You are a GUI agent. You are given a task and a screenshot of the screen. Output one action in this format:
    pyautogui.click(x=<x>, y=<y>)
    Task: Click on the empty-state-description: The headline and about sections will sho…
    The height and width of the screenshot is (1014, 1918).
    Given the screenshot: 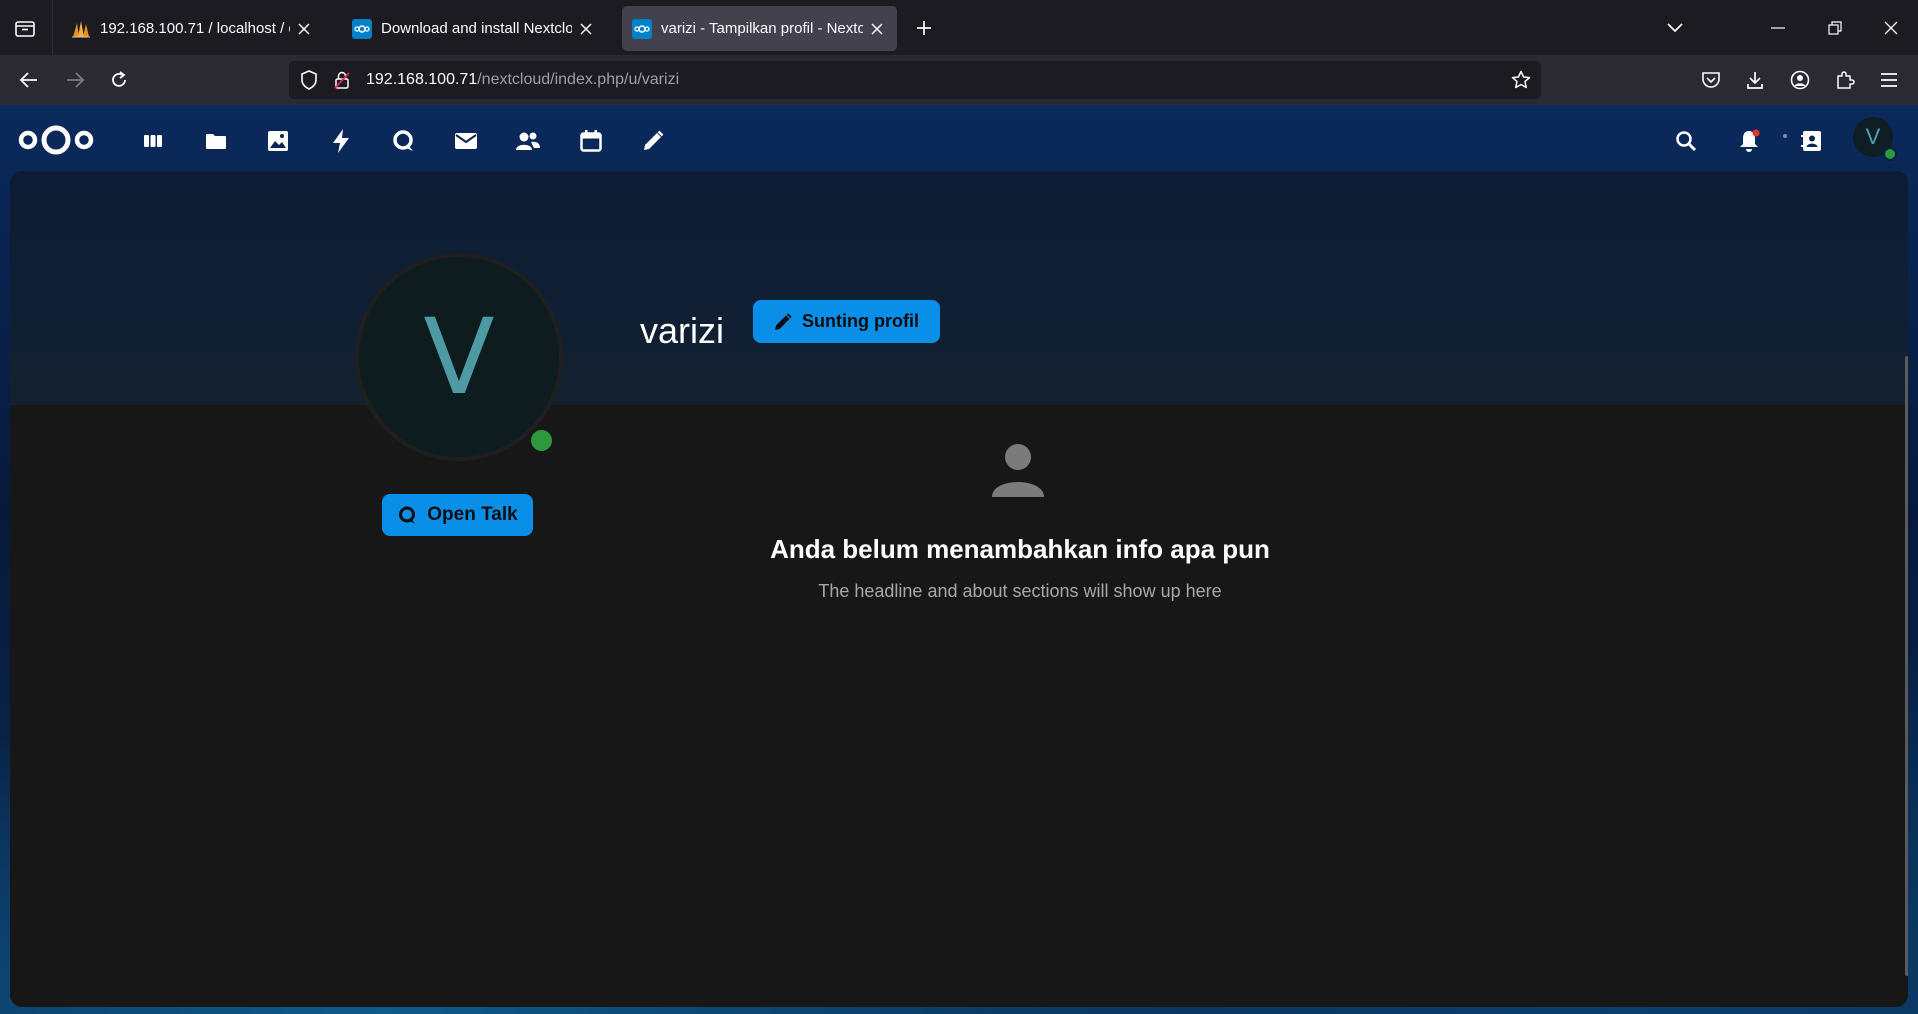 What is the action you would take?
    pyautogui.click(x=1020, y=591)
    